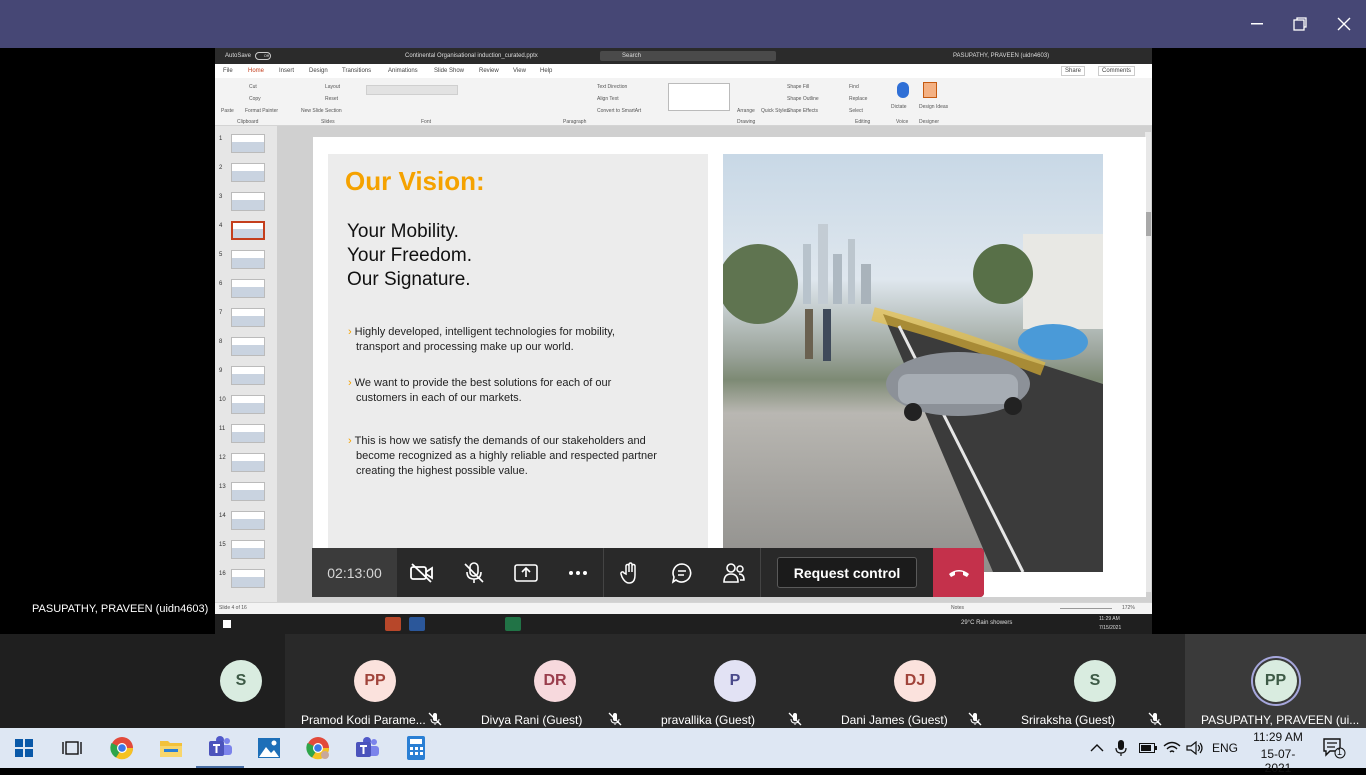  I want to click on volume-icon, so click(1195, 748).